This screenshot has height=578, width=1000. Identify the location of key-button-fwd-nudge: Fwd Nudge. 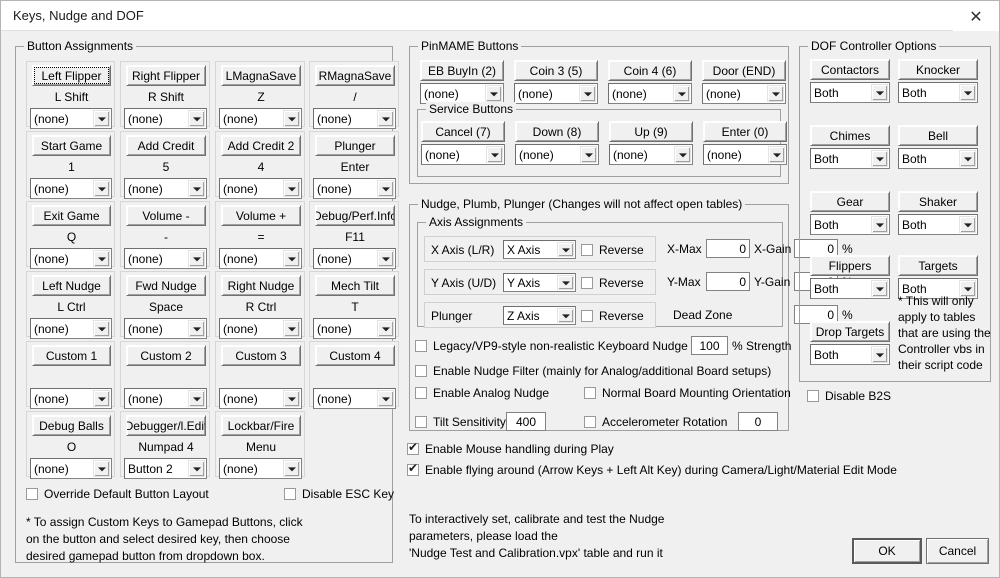
(166, 285).